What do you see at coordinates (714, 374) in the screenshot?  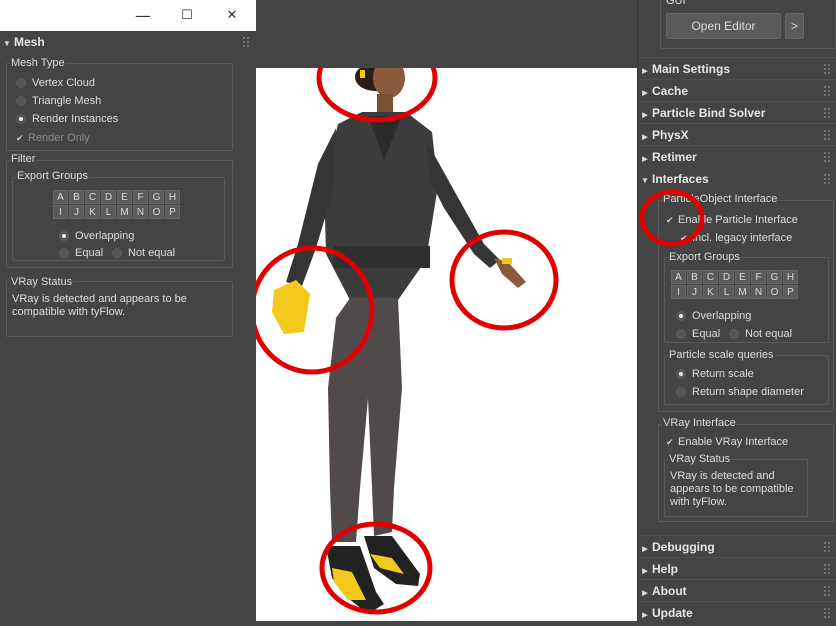 I see `radio-return-scale: Return scale` at bounding box center [714, 374].